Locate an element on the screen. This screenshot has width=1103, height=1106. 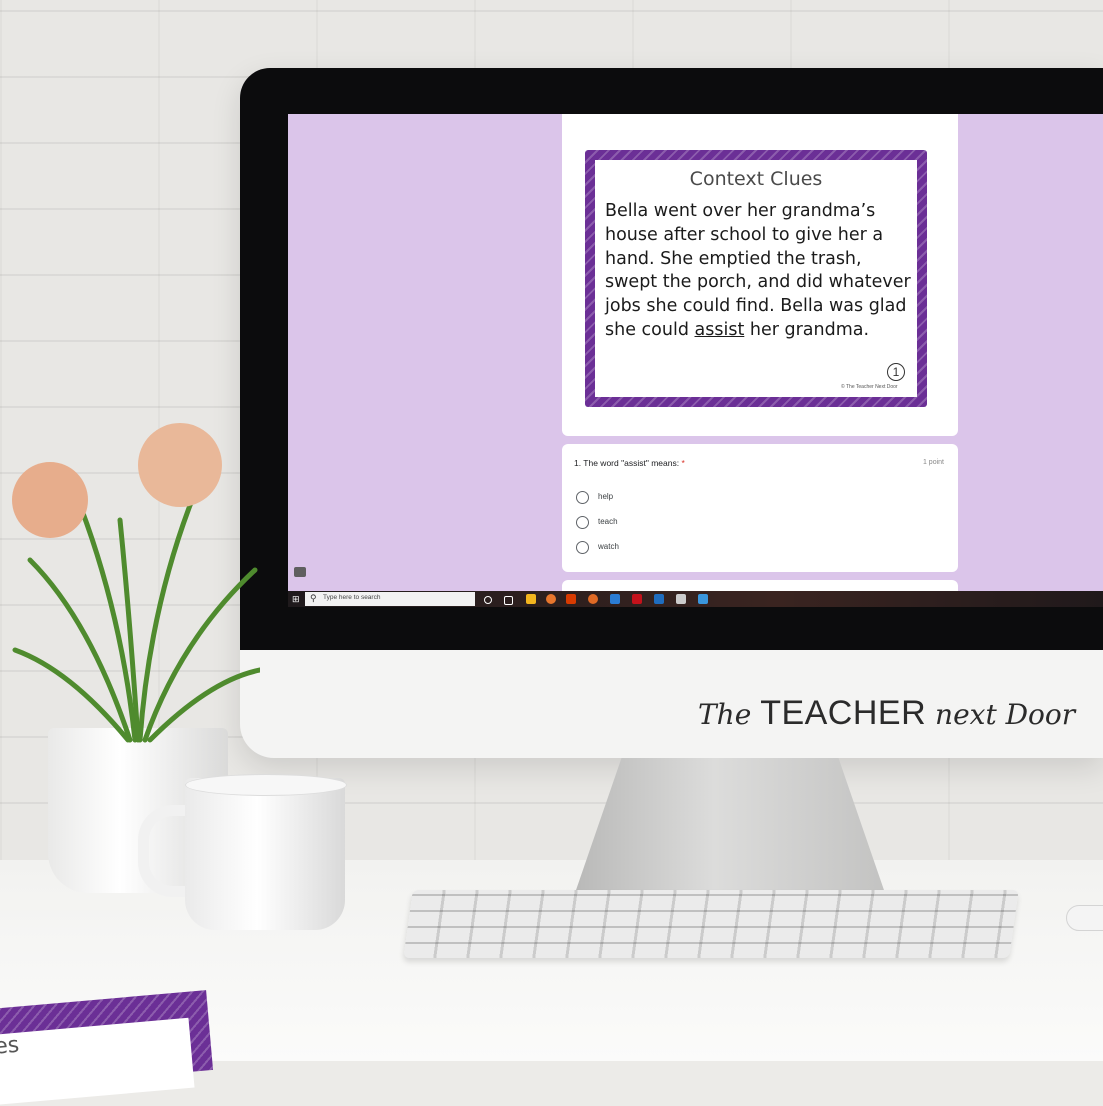
option-watch: watch is located at coordinates (676, 548).